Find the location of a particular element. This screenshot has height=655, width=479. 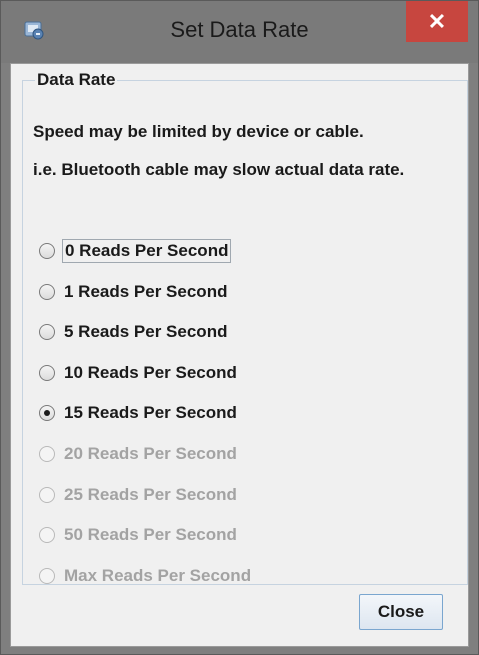

window-close-button: ✕ is located at coordinates (437, 21).